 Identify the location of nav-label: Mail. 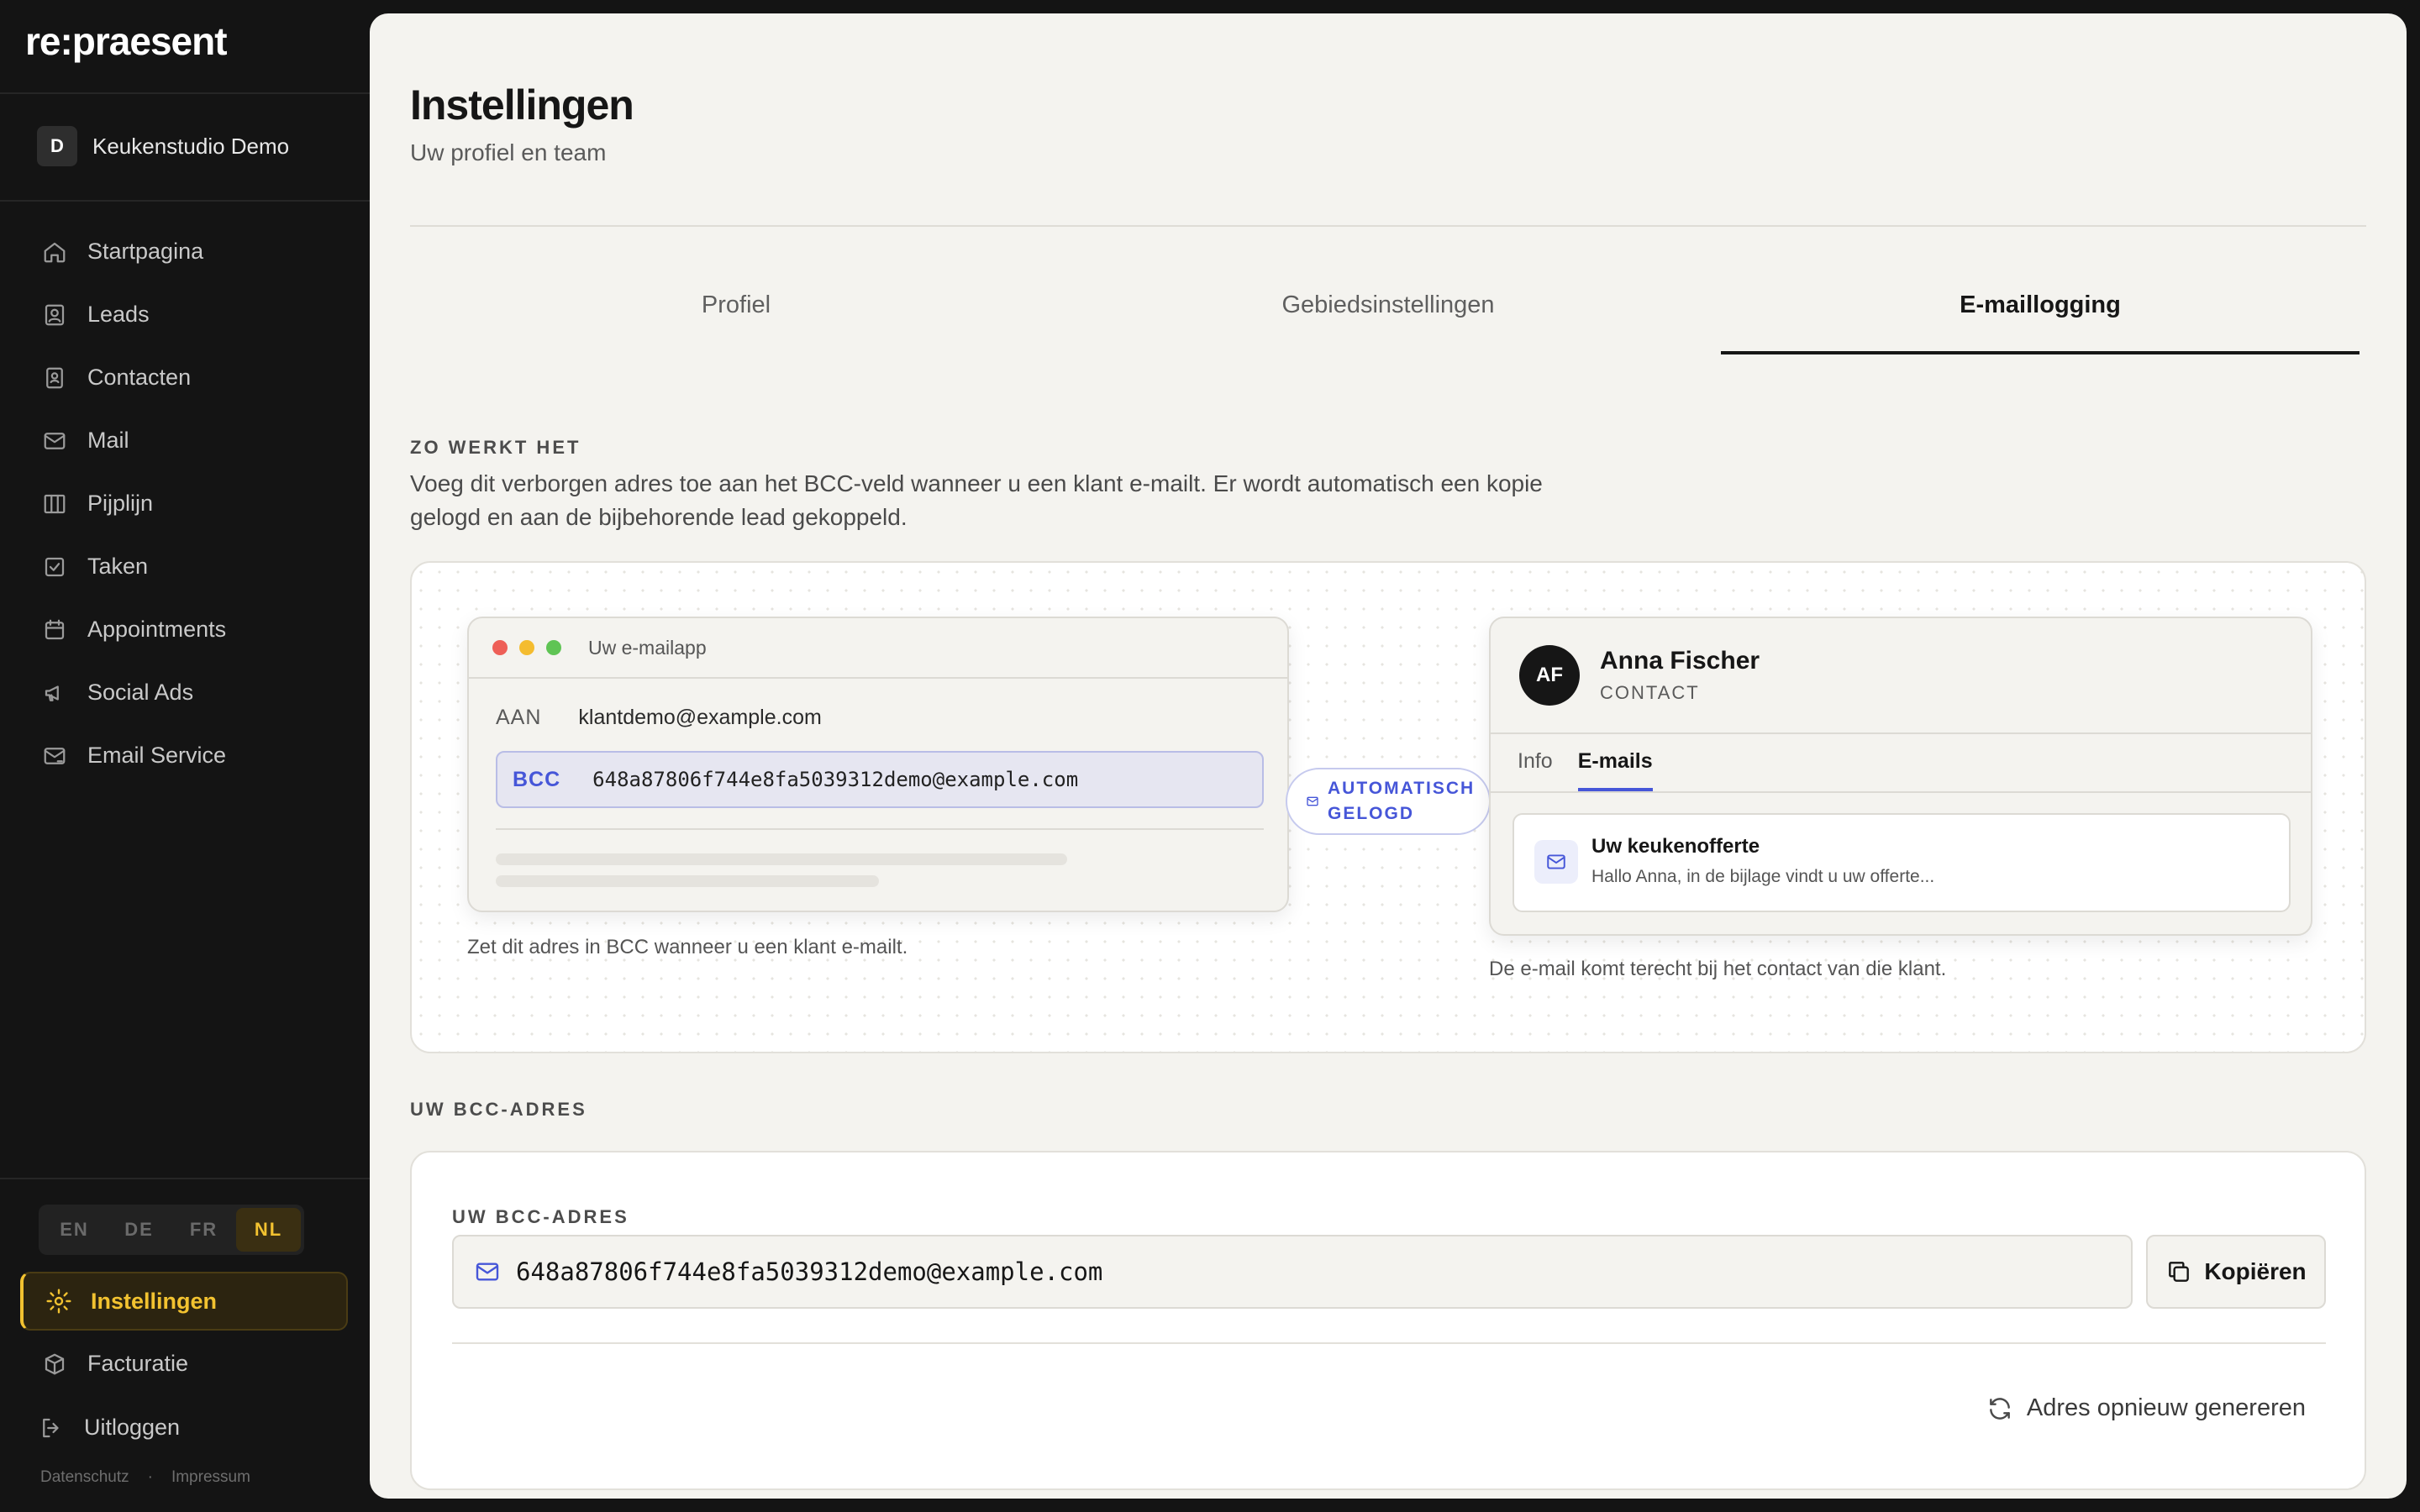
(108, 440).